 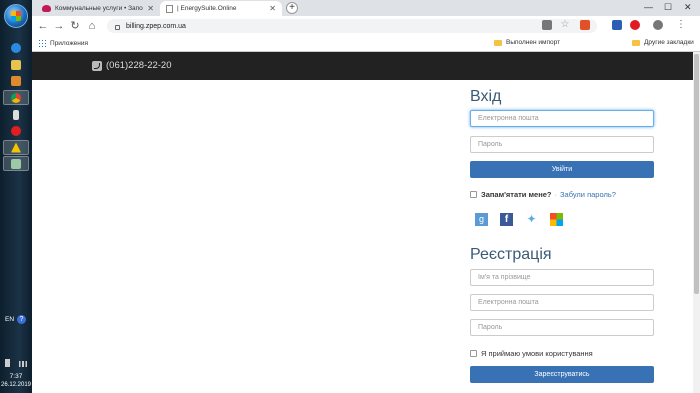 What do you see at coordinates (658, 25) in the screenshot?
I see `profile-icon` at bounding box center [658, 25].